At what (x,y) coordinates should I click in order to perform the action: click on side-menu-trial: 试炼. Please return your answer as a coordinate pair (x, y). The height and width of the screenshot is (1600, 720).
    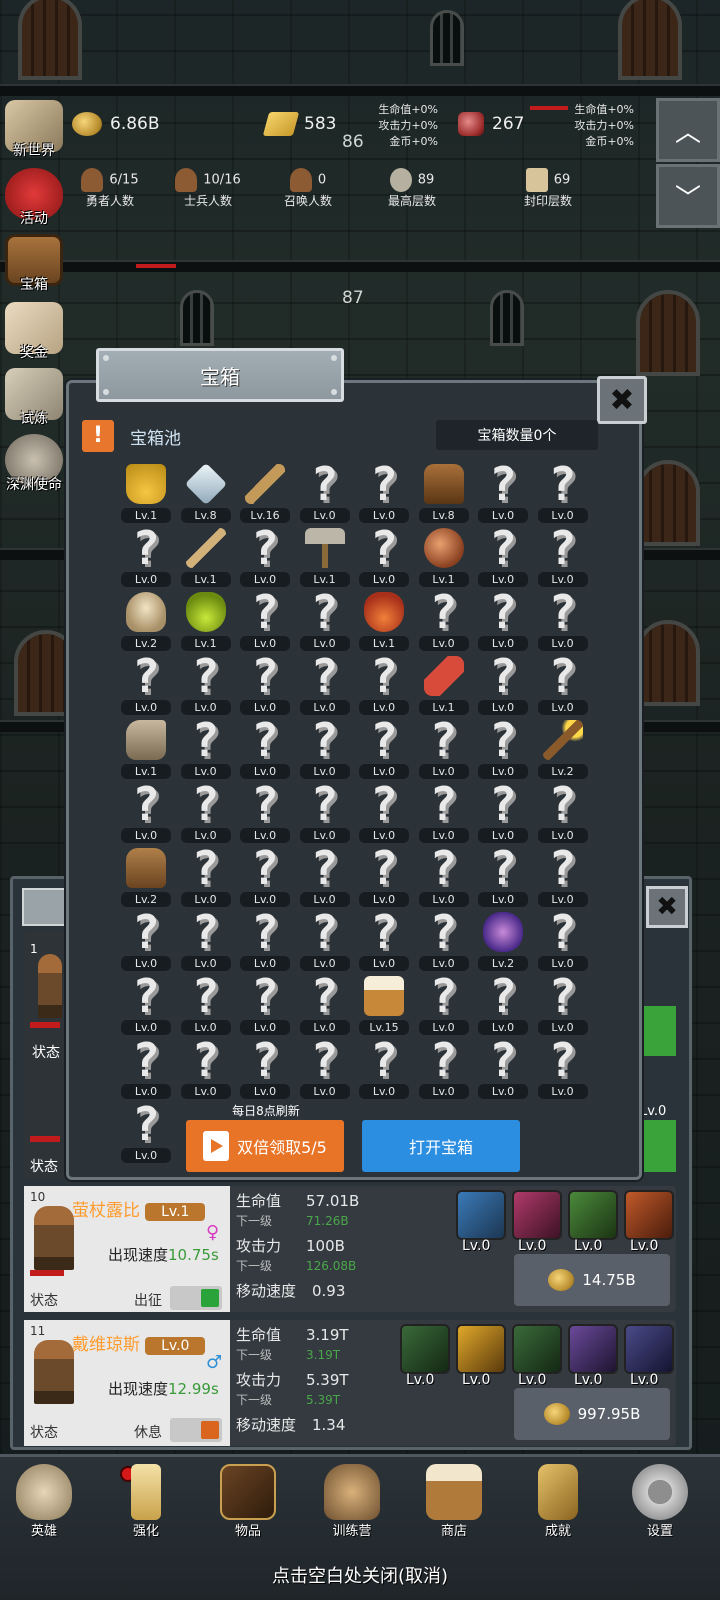
    Looking at the image, I should click on (34, 398).